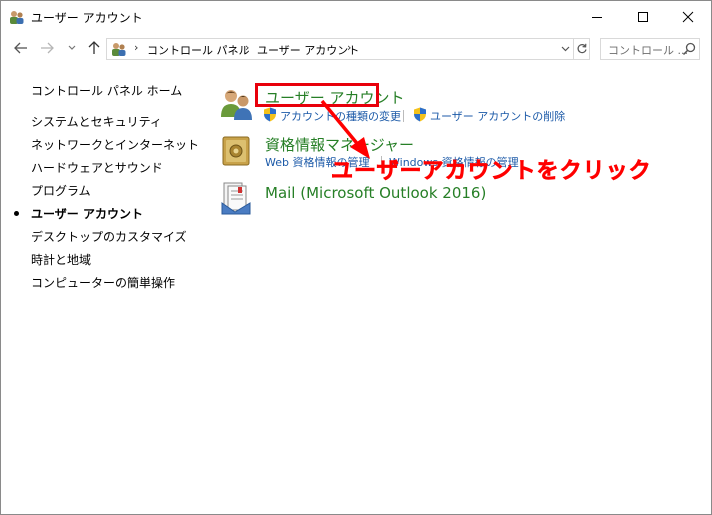 Image resolution: width=712 pixels, height=515 pixels. Describe the element at coordinates (497, 116) in the screenshot. I see `remove-user-account-link: ユーザー アカウントの削除` at that location.